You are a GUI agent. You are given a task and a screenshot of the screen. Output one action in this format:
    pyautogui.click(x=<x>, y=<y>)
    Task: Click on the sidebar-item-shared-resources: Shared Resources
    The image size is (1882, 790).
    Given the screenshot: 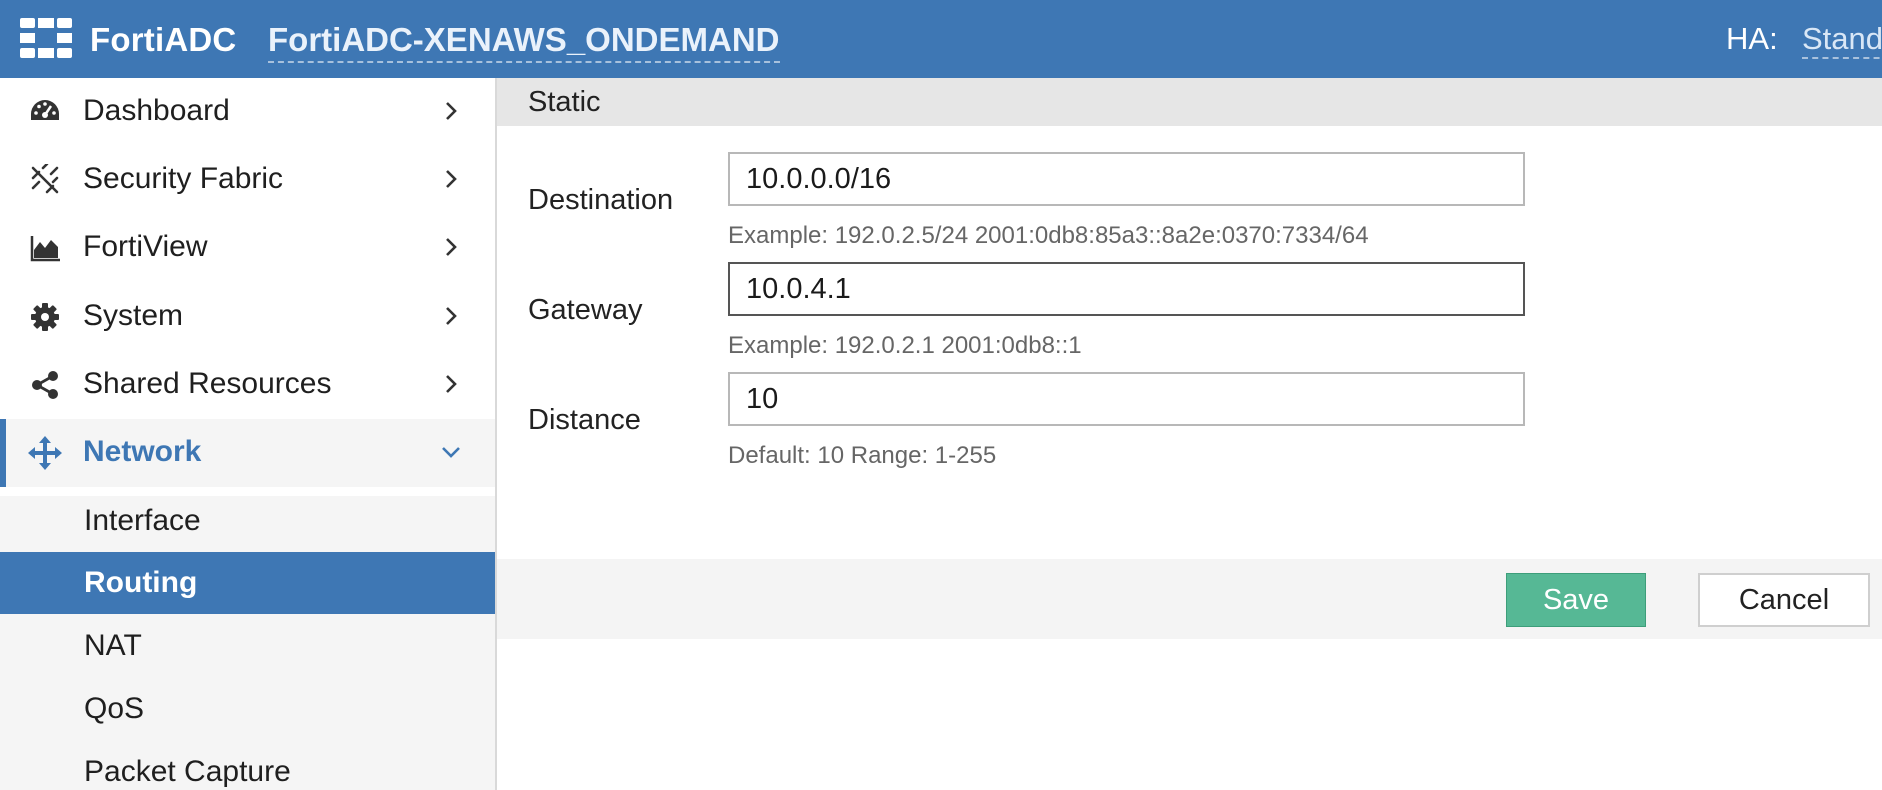 What is the action you would take?
    pyautogui.click(x=247, y=385)
    